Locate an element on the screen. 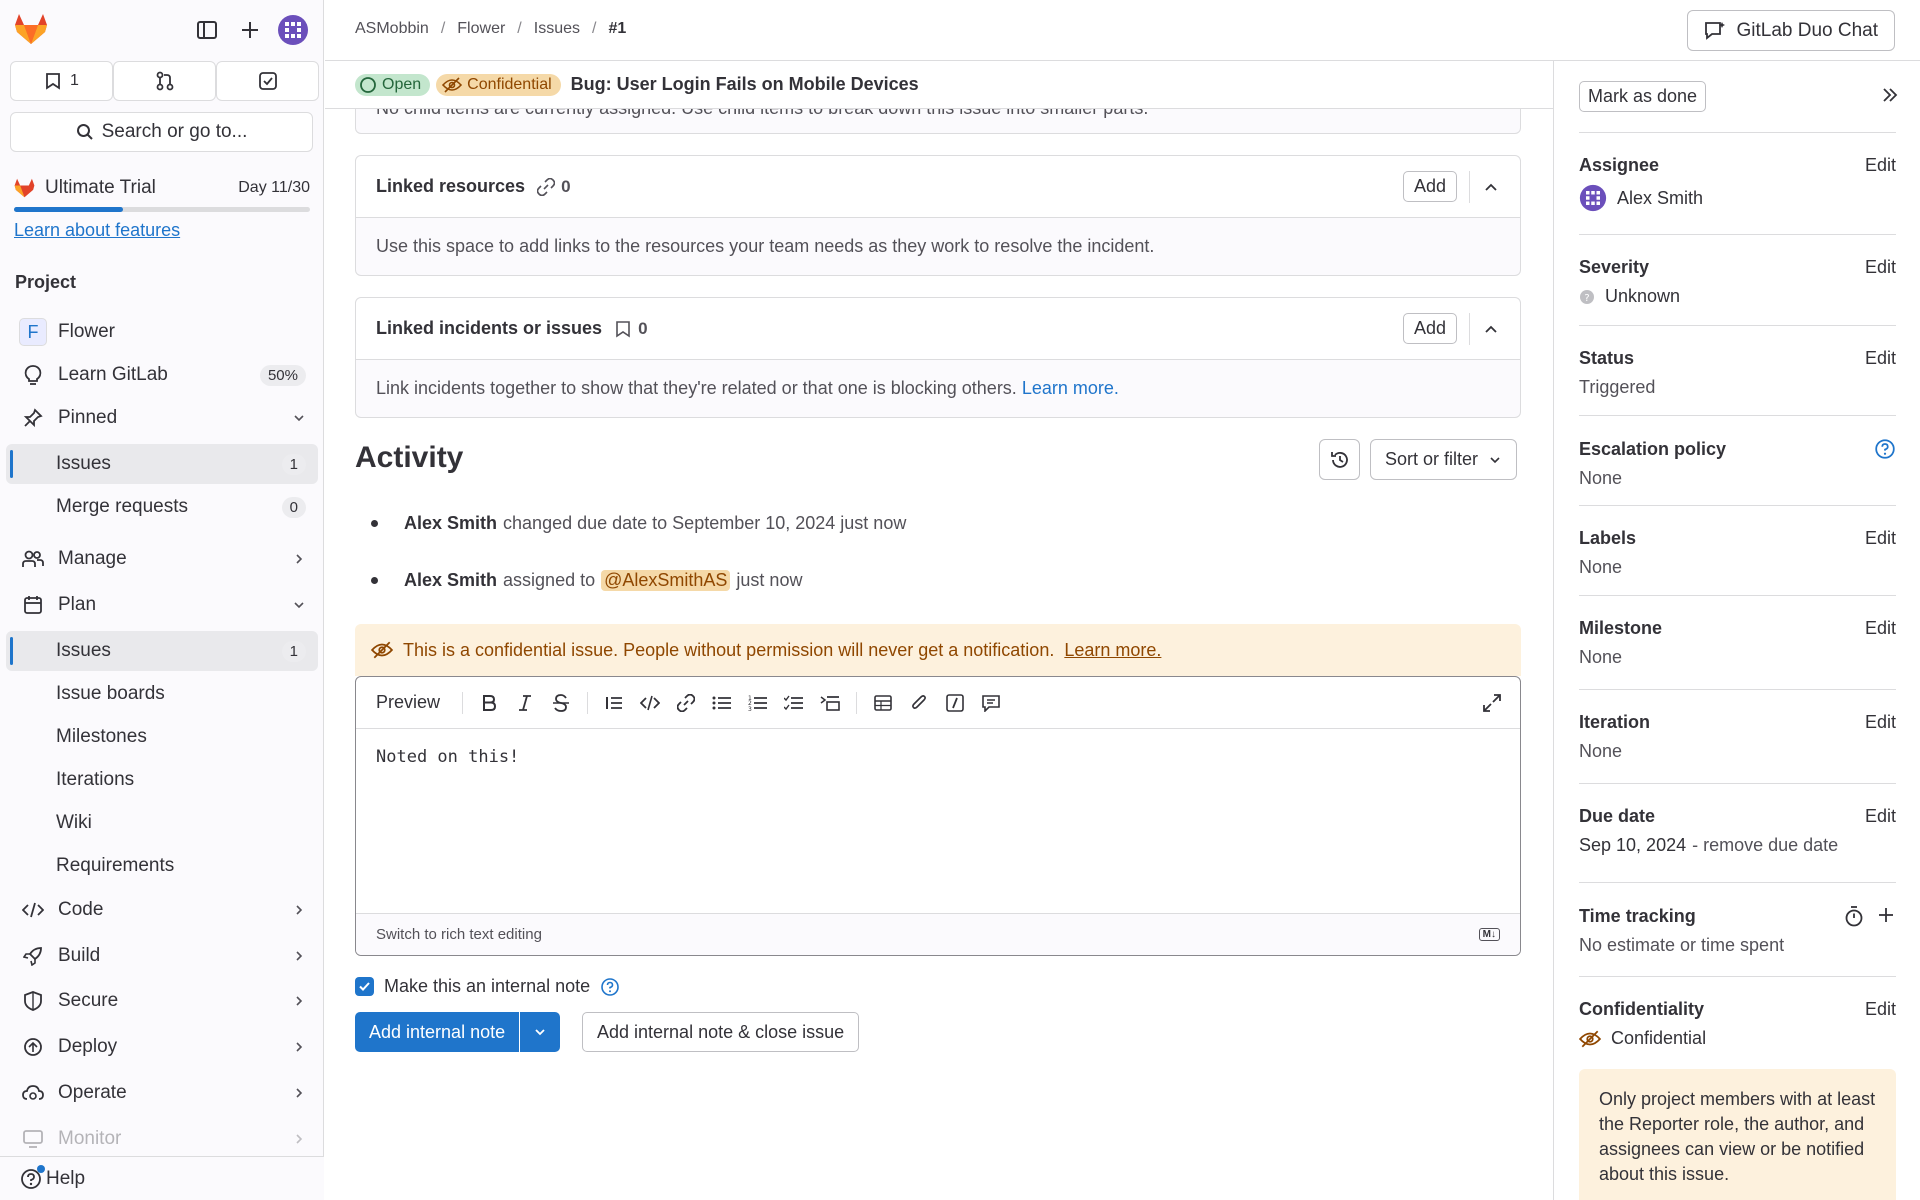 Image resolution: width=1920 pixels, height=1200 pixels. edit-severity-button: Edit is located at coordinates (1880, 267).